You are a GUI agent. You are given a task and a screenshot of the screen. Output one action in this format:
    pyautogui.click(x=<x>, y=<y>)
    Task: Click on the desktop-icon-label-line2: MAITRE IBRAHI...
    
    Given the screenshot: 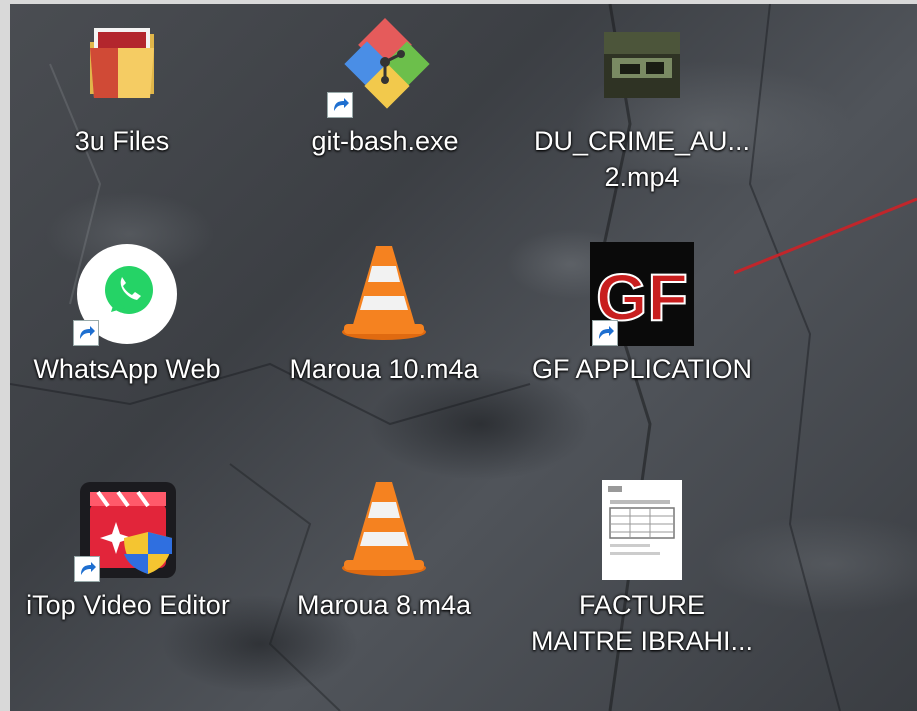 What is the action you would take?
    pyautogui.click(x=642, y=641)
    